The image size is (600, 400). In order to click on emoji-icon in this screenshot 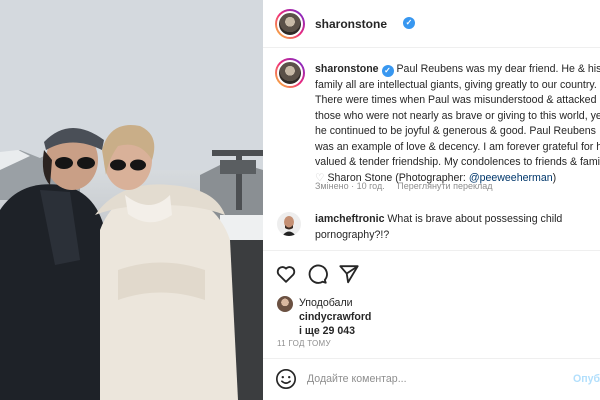, I will do `click(286, 379)`.